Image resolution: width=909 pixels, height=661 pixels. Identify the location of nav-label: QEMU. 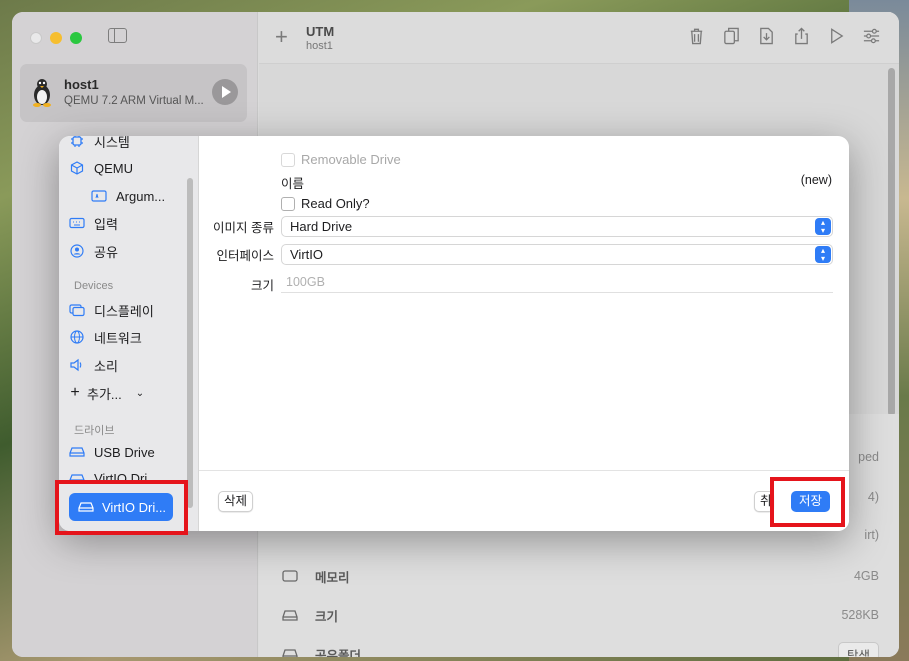
(113, 168).